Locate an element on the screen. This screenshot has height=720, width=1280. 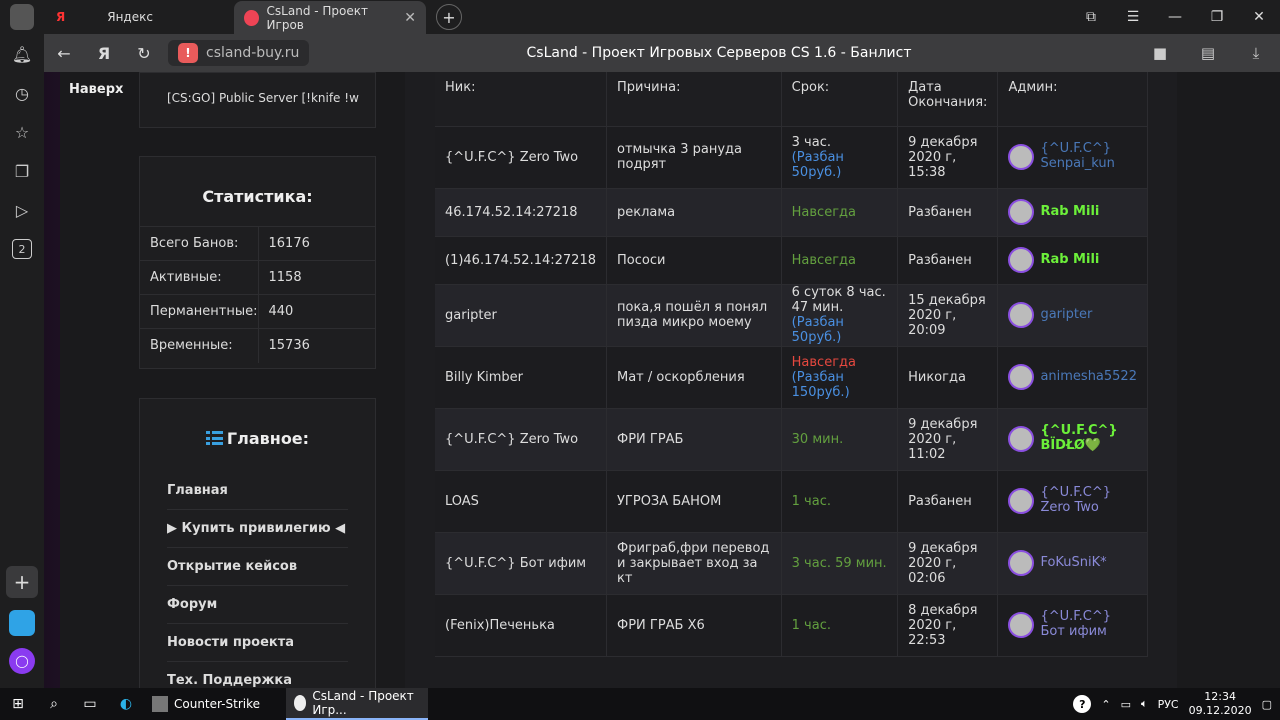
play-icon: ▷ is located at coordinates (22, 210).